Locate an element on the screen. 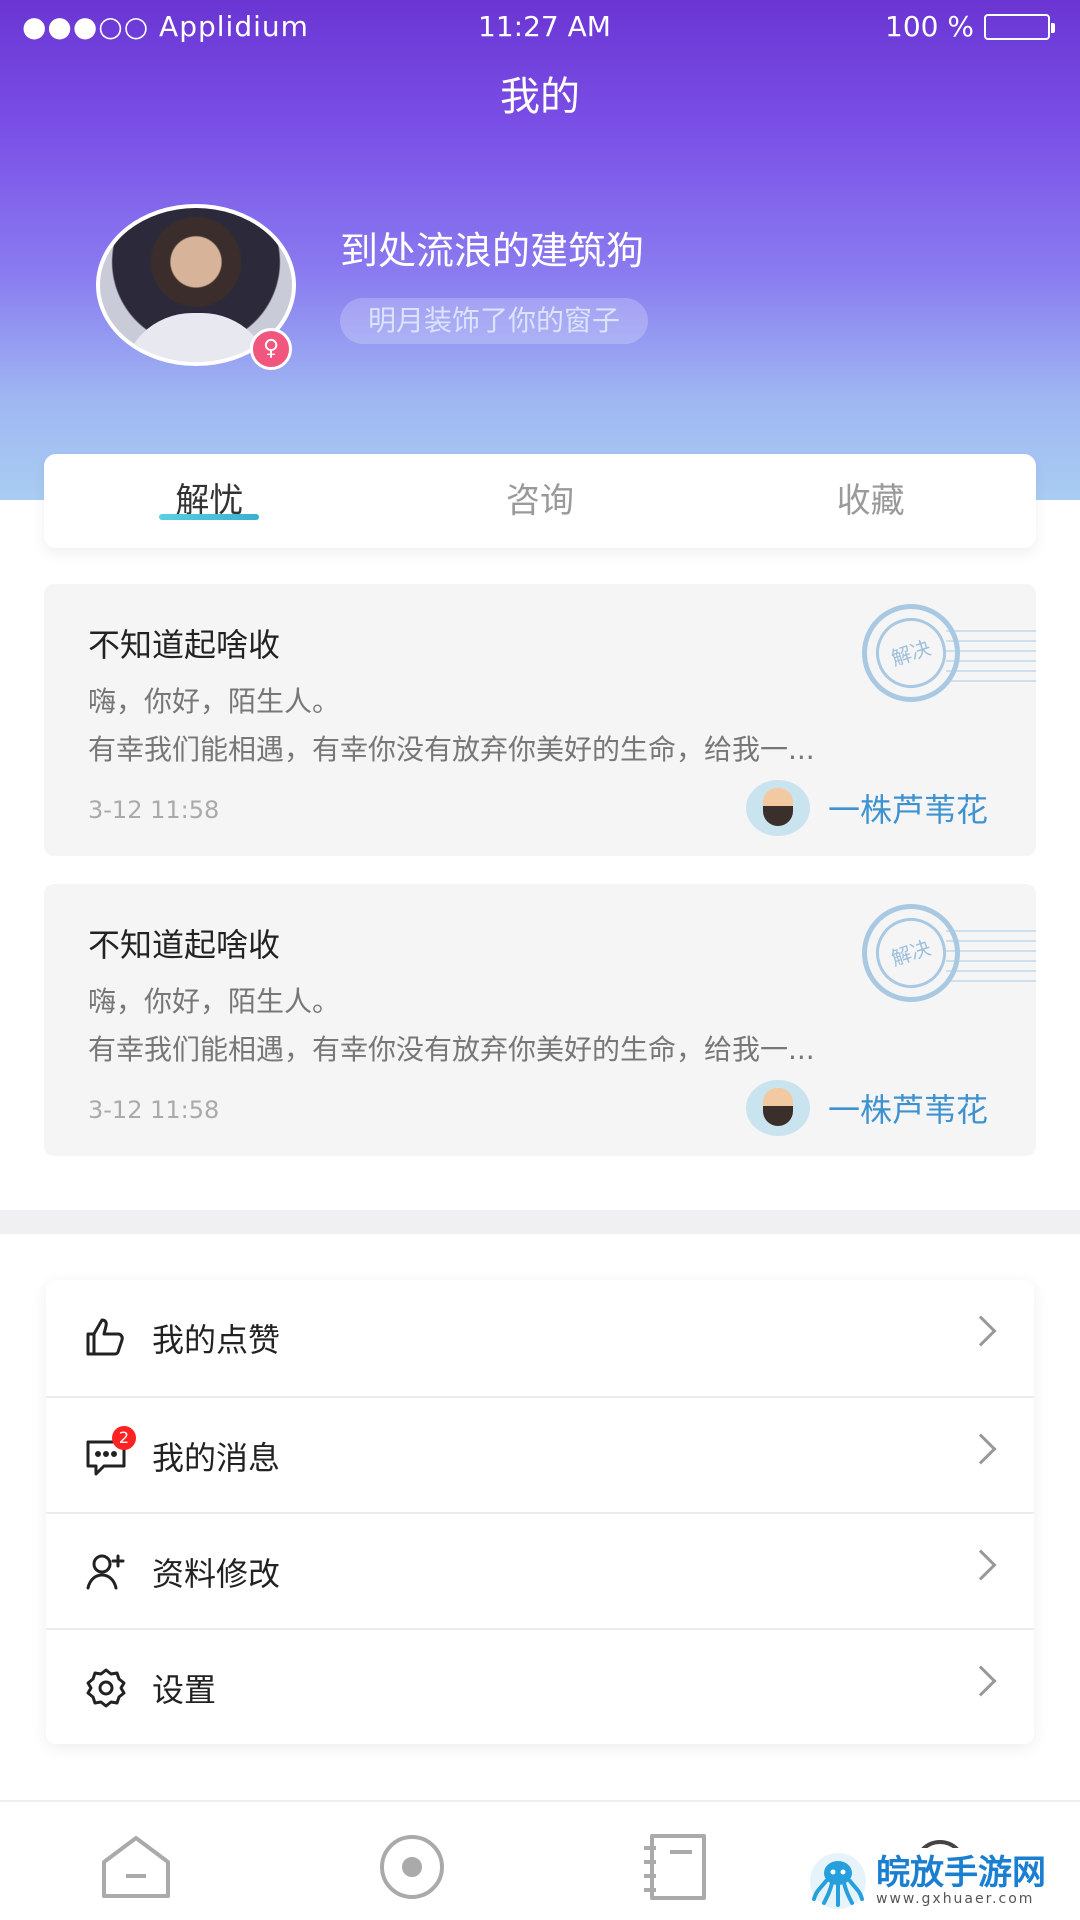 The image size is (1080, 1920). menu-label: 我的消息 is located at coordinates (216, 1458).